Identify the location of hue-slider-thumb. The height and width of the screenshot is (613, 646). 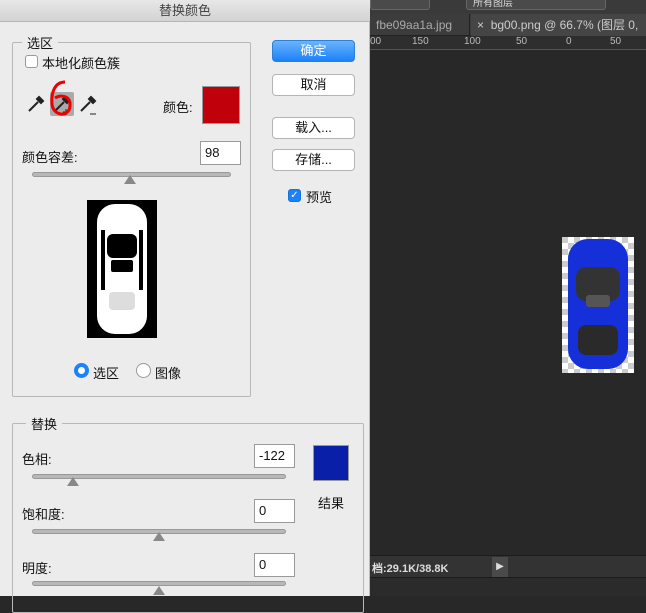
(72, 481).